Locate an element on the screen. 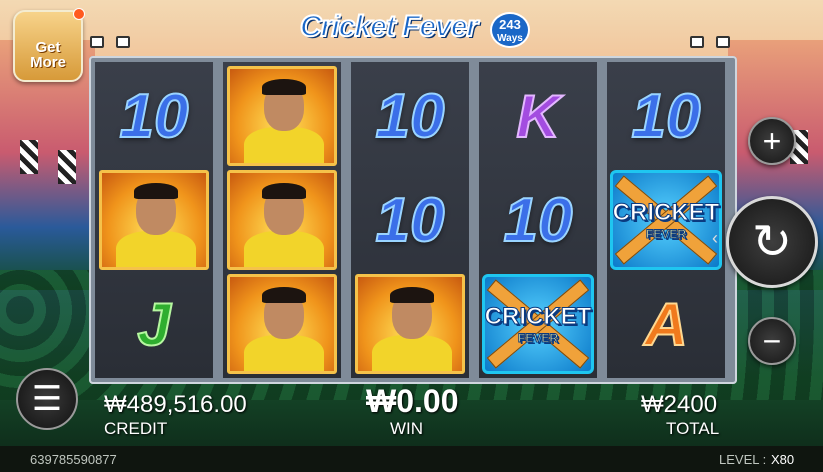  round-id: 639785590877 is located at coordinates (73, 459).